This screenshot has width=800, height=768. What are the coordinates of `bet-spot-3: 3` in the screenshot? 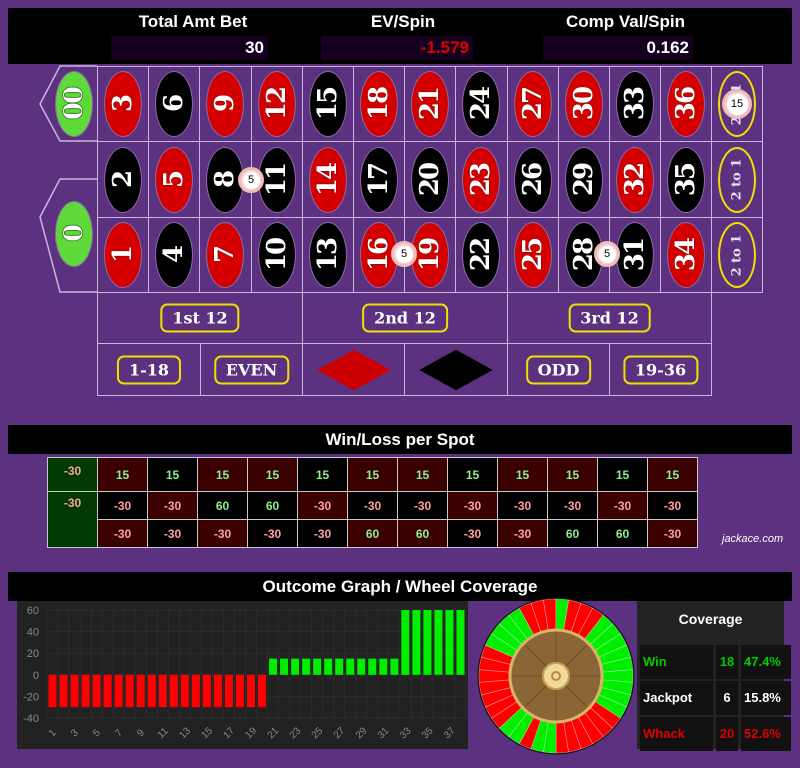 It's located at (123, 104).